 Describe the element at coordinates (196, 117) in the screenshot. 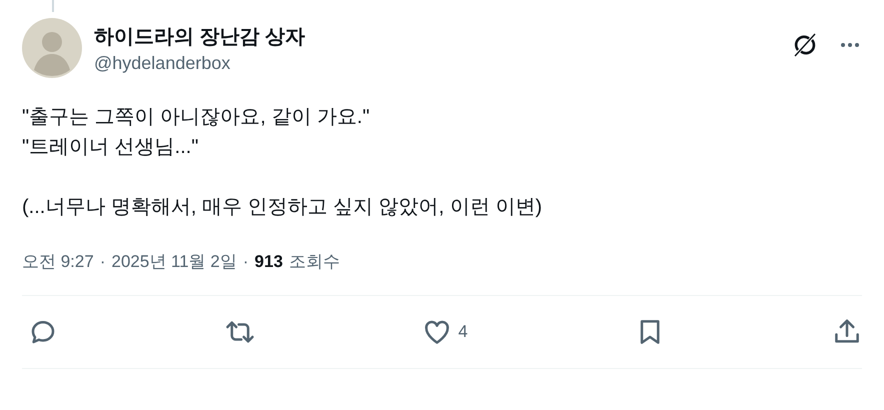

I see `tweet-text: "출구는 그쪽이 아니잖아요, 같이 가요."` at that location.